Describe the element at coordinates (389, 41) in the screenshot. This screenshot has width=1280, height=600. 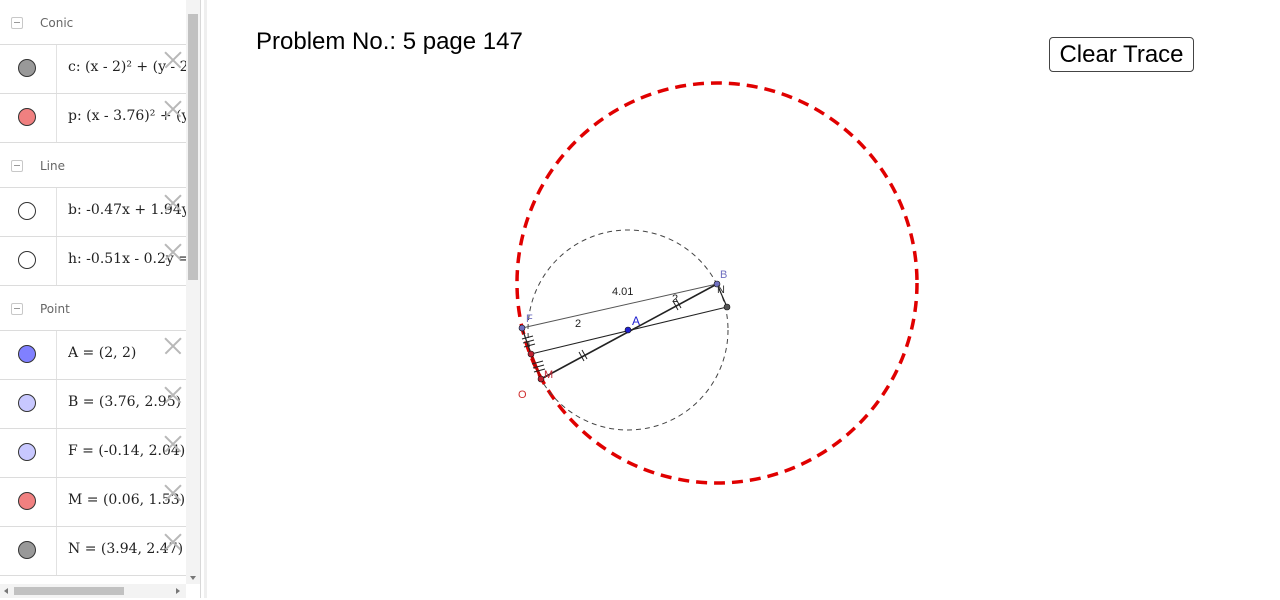
I see `problem-title: Problem No.: 5 page 147` at that location.